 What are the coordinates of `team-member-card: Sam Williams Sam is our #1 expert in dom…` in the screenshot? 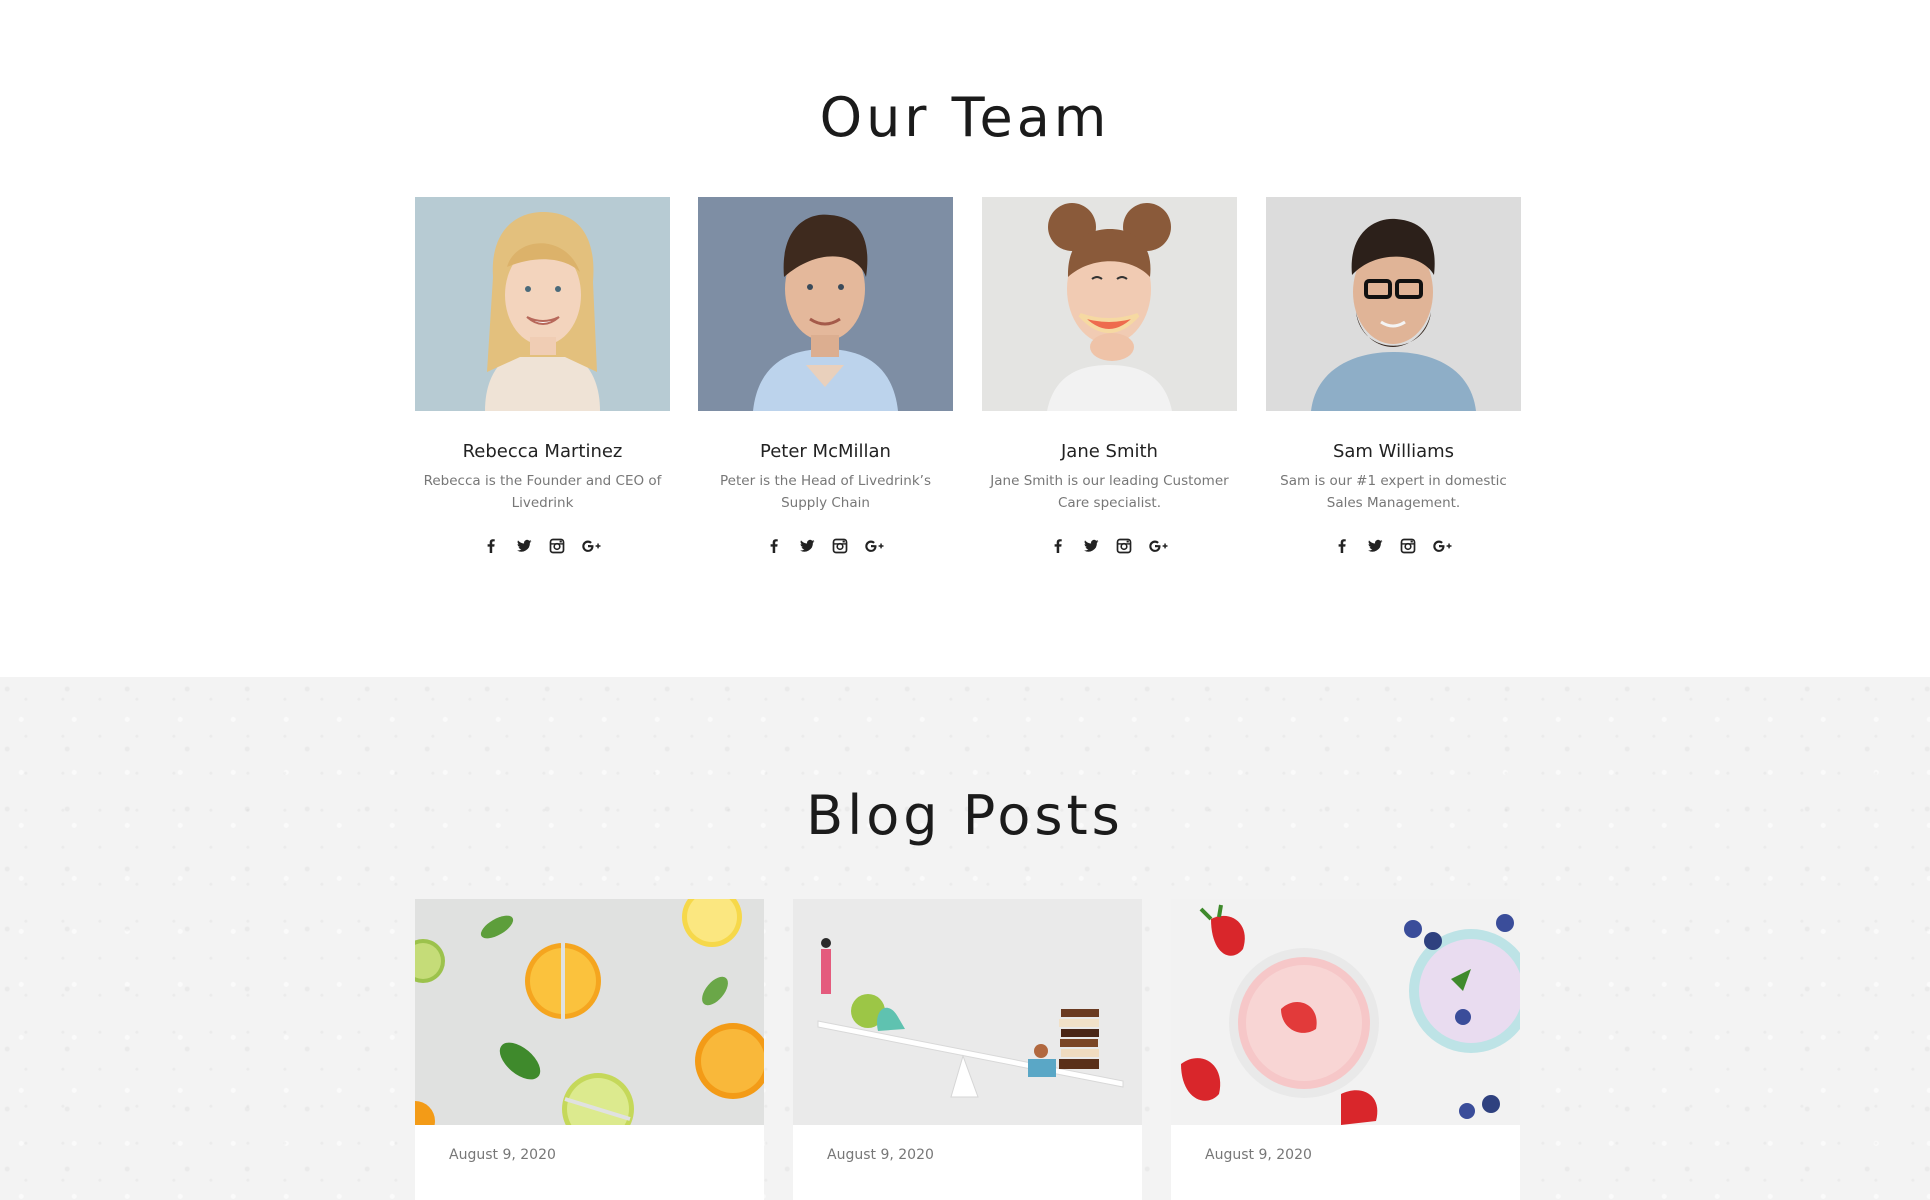 It's located at (1393, 377).